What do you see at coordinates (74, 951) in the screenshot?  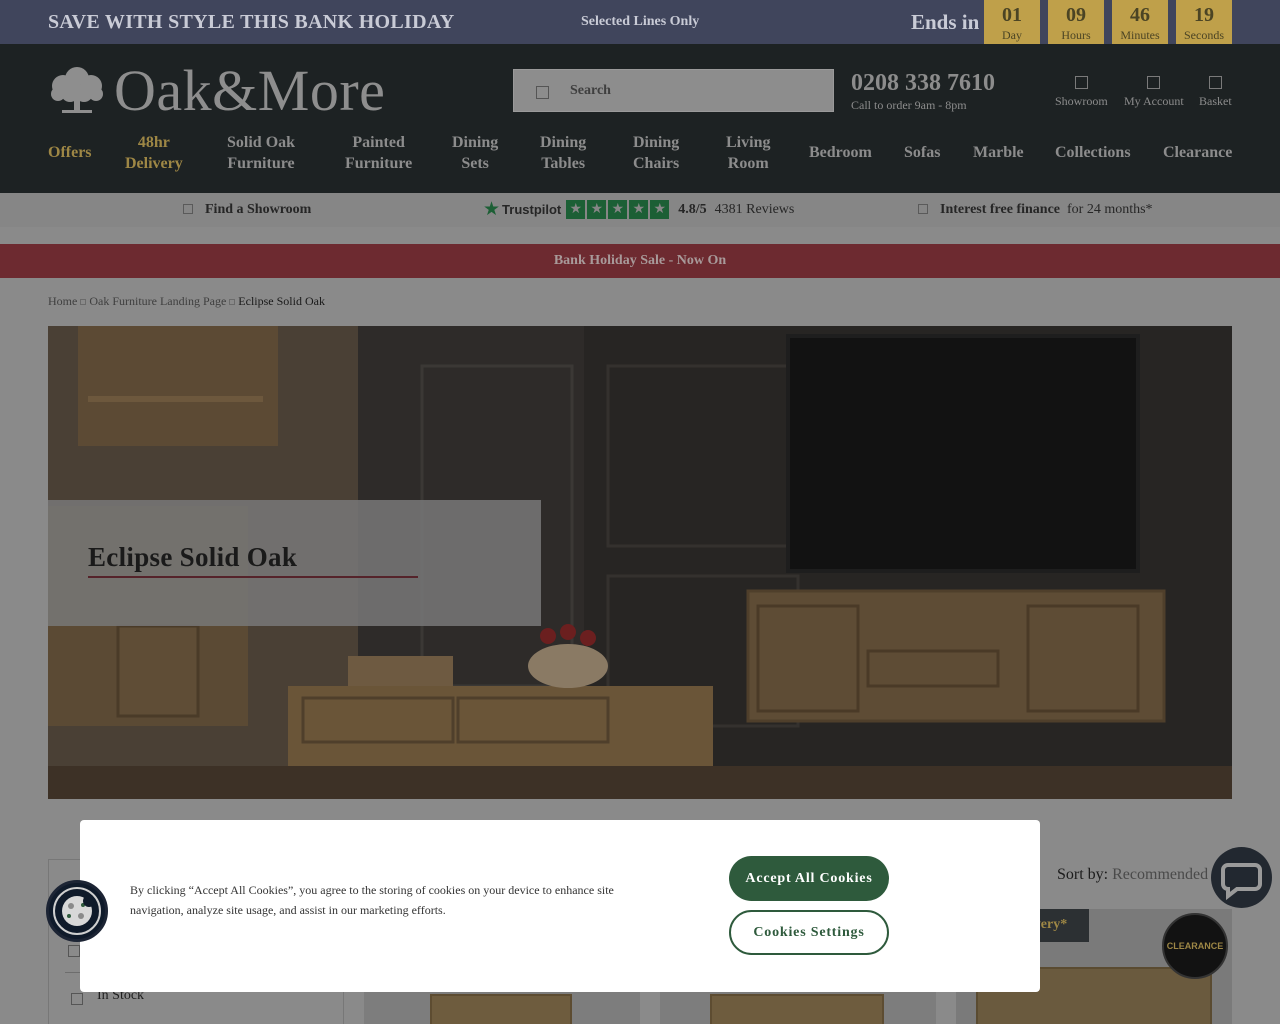 I see `filter-checkbox` at bounding box center [74, 951].